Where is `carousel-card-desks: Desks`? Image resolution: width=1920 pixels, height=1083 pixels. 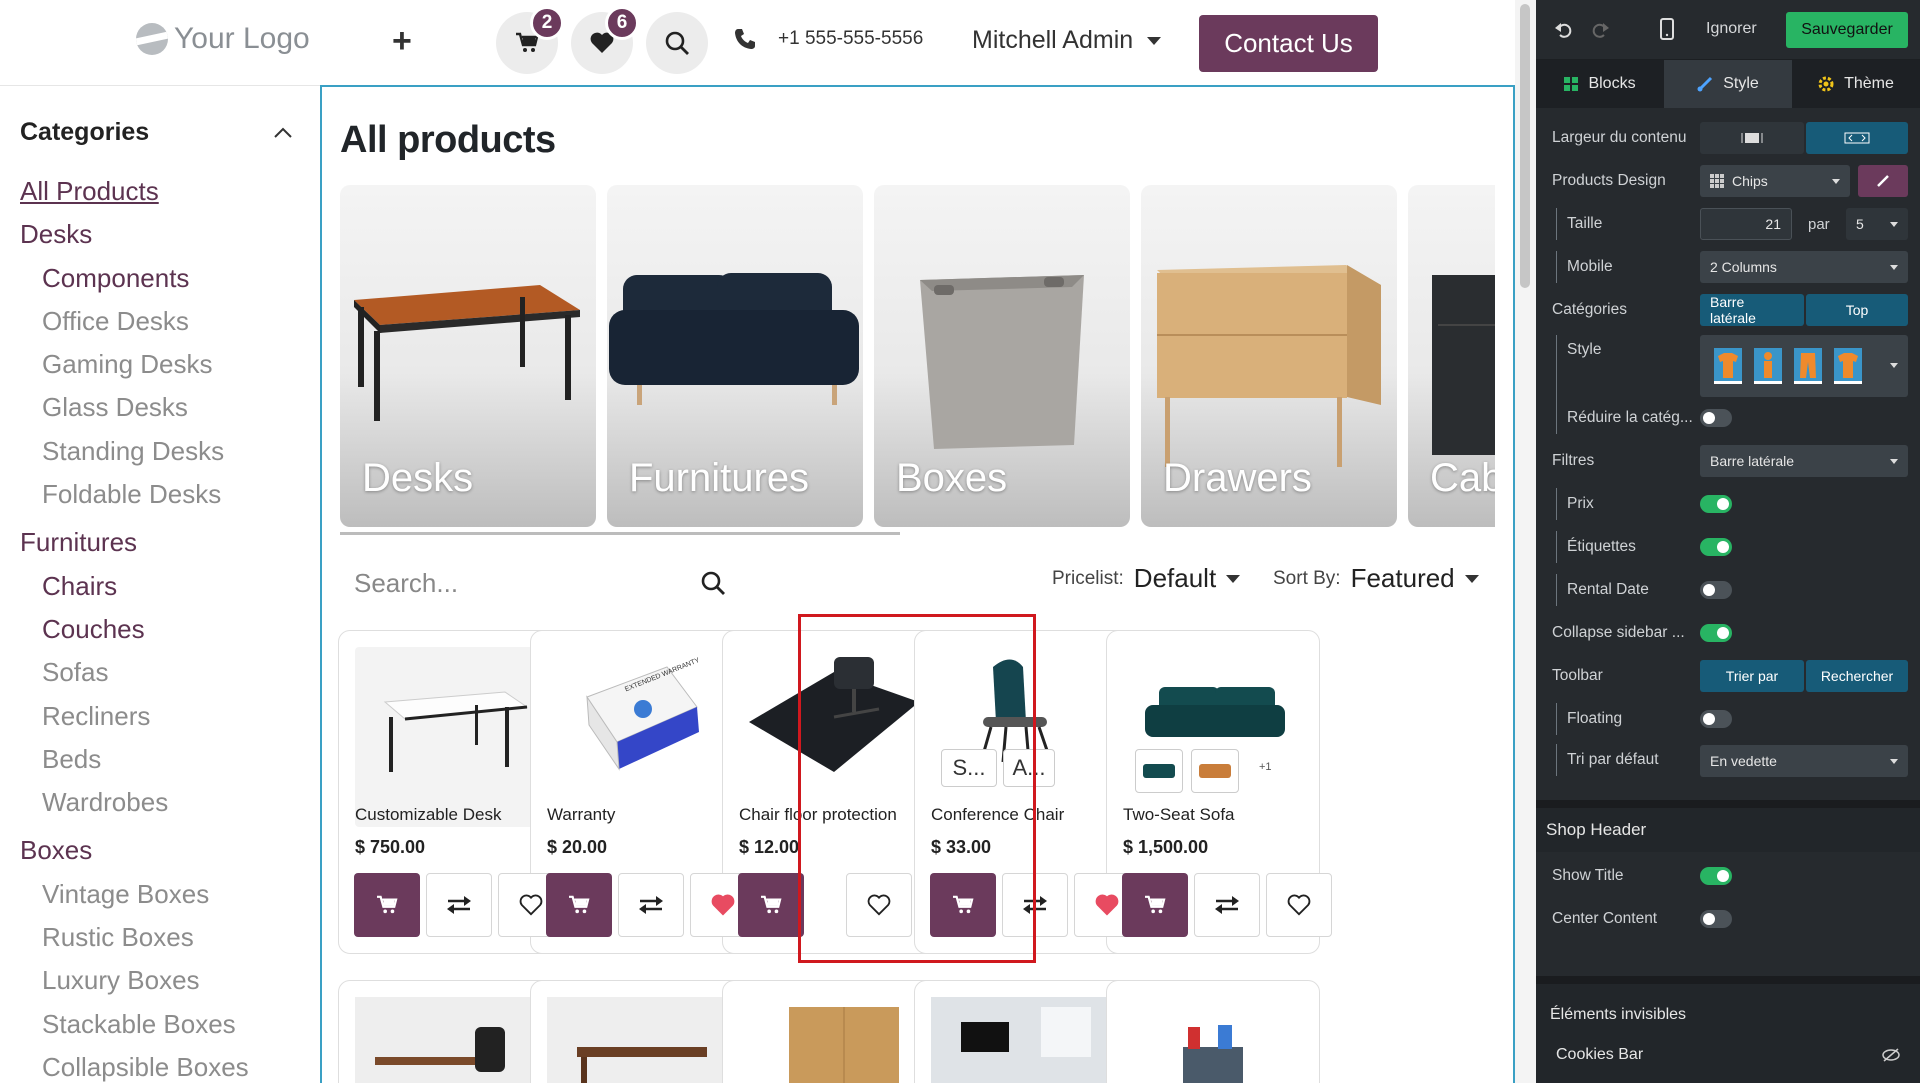 carousel-card-desks: Desks is located at coordinates (468, 356).